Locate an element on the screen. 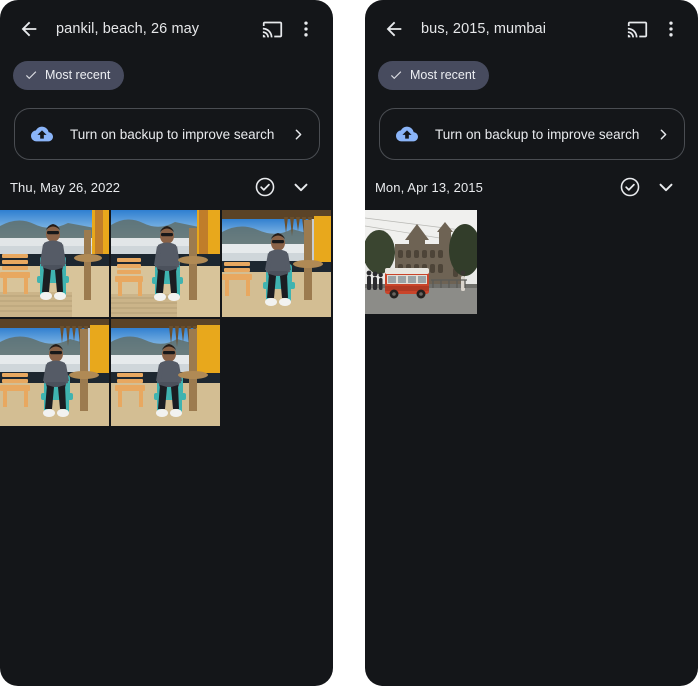 The width and height of the screenshot is (699, 686). app-bar-1: pankil, beach, 26 may is located at coordinates (166, 29).